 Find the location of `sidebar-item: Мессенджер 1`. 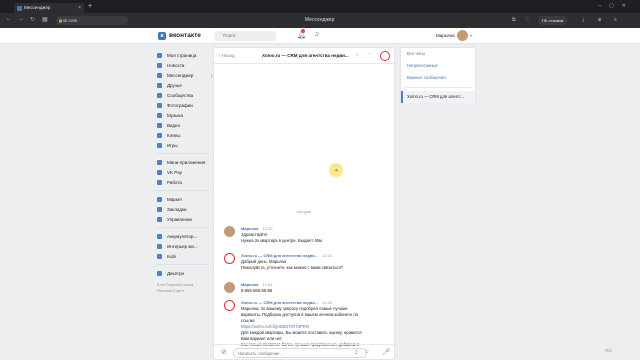

sidebar-item: Мессенджер 1 is located at coordinates (185, 75).